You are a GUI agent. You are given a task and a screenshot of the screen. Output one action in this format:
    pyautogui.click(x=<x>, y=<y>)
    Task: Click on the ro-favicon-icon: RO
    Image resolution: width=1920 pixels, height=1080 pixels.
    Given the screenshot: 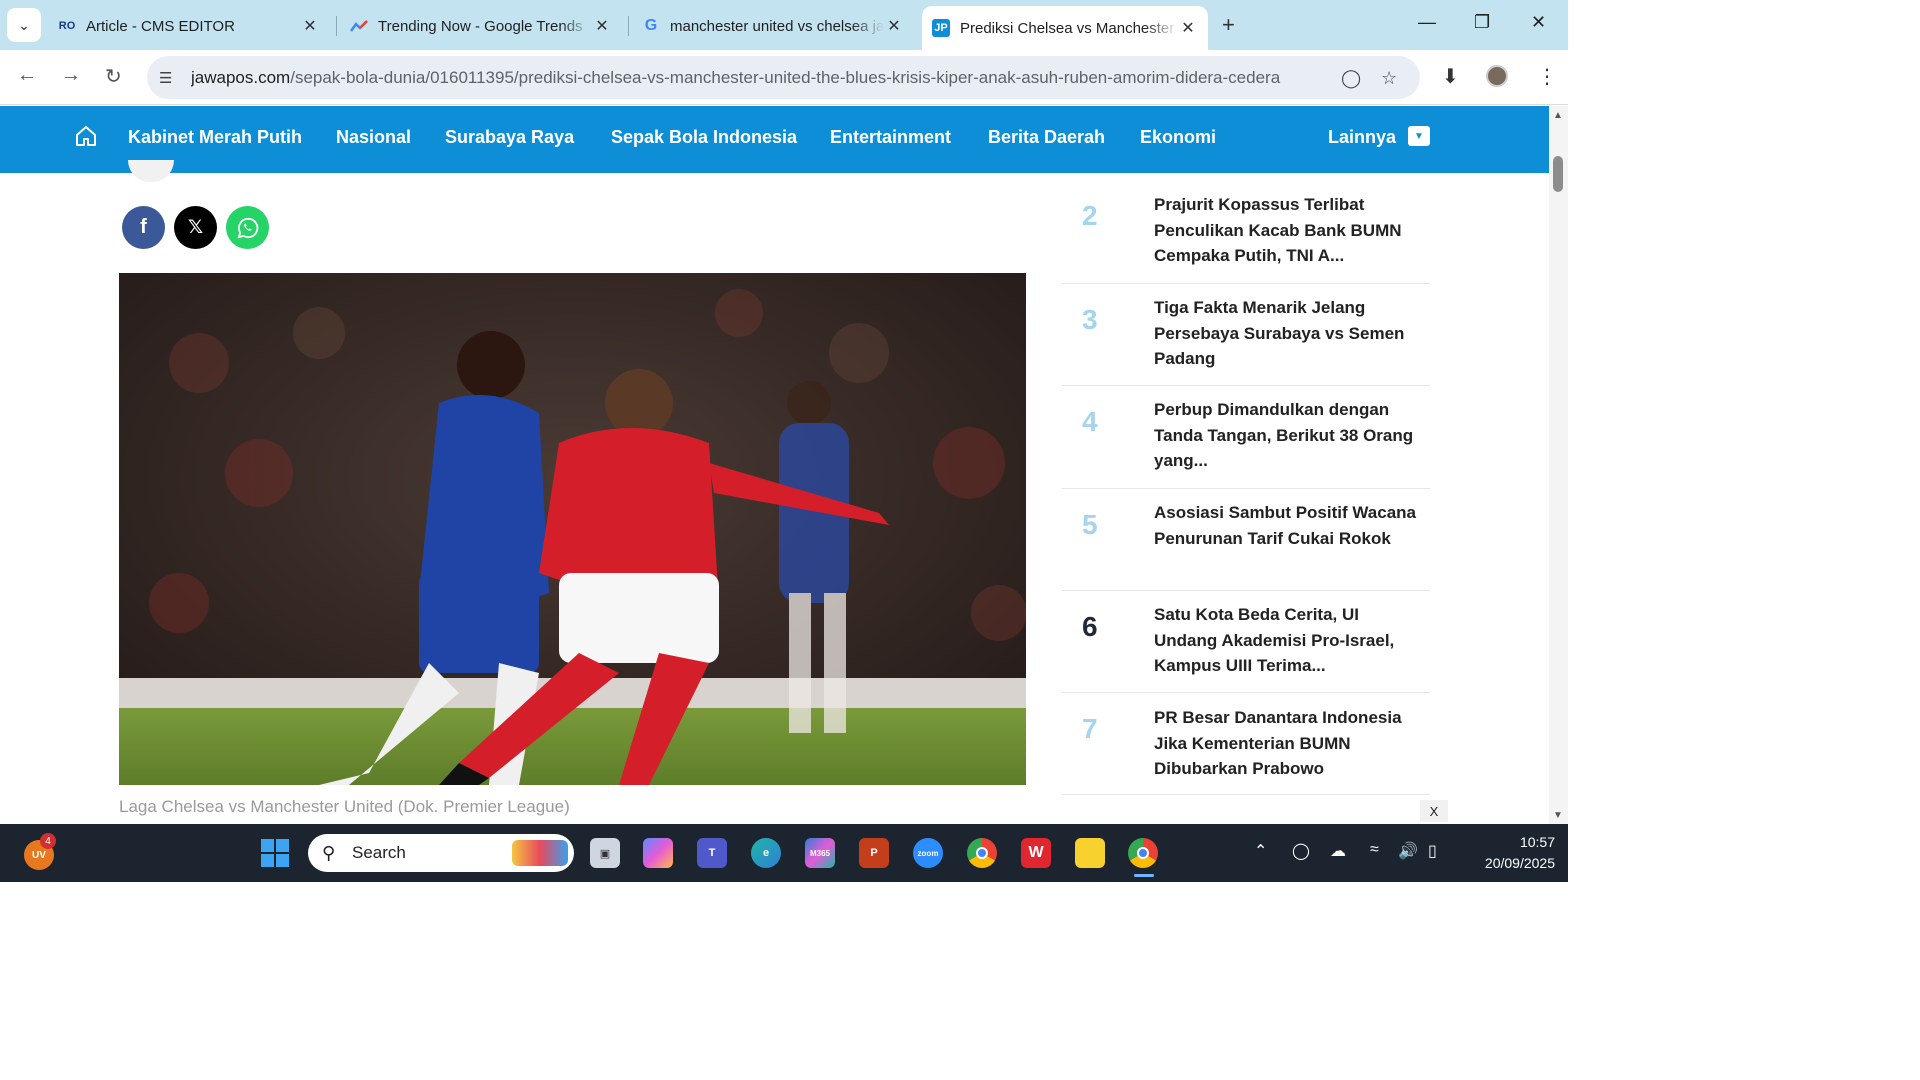 What is the action you would take?
    pyautogui.click(x=67, y=26)
    